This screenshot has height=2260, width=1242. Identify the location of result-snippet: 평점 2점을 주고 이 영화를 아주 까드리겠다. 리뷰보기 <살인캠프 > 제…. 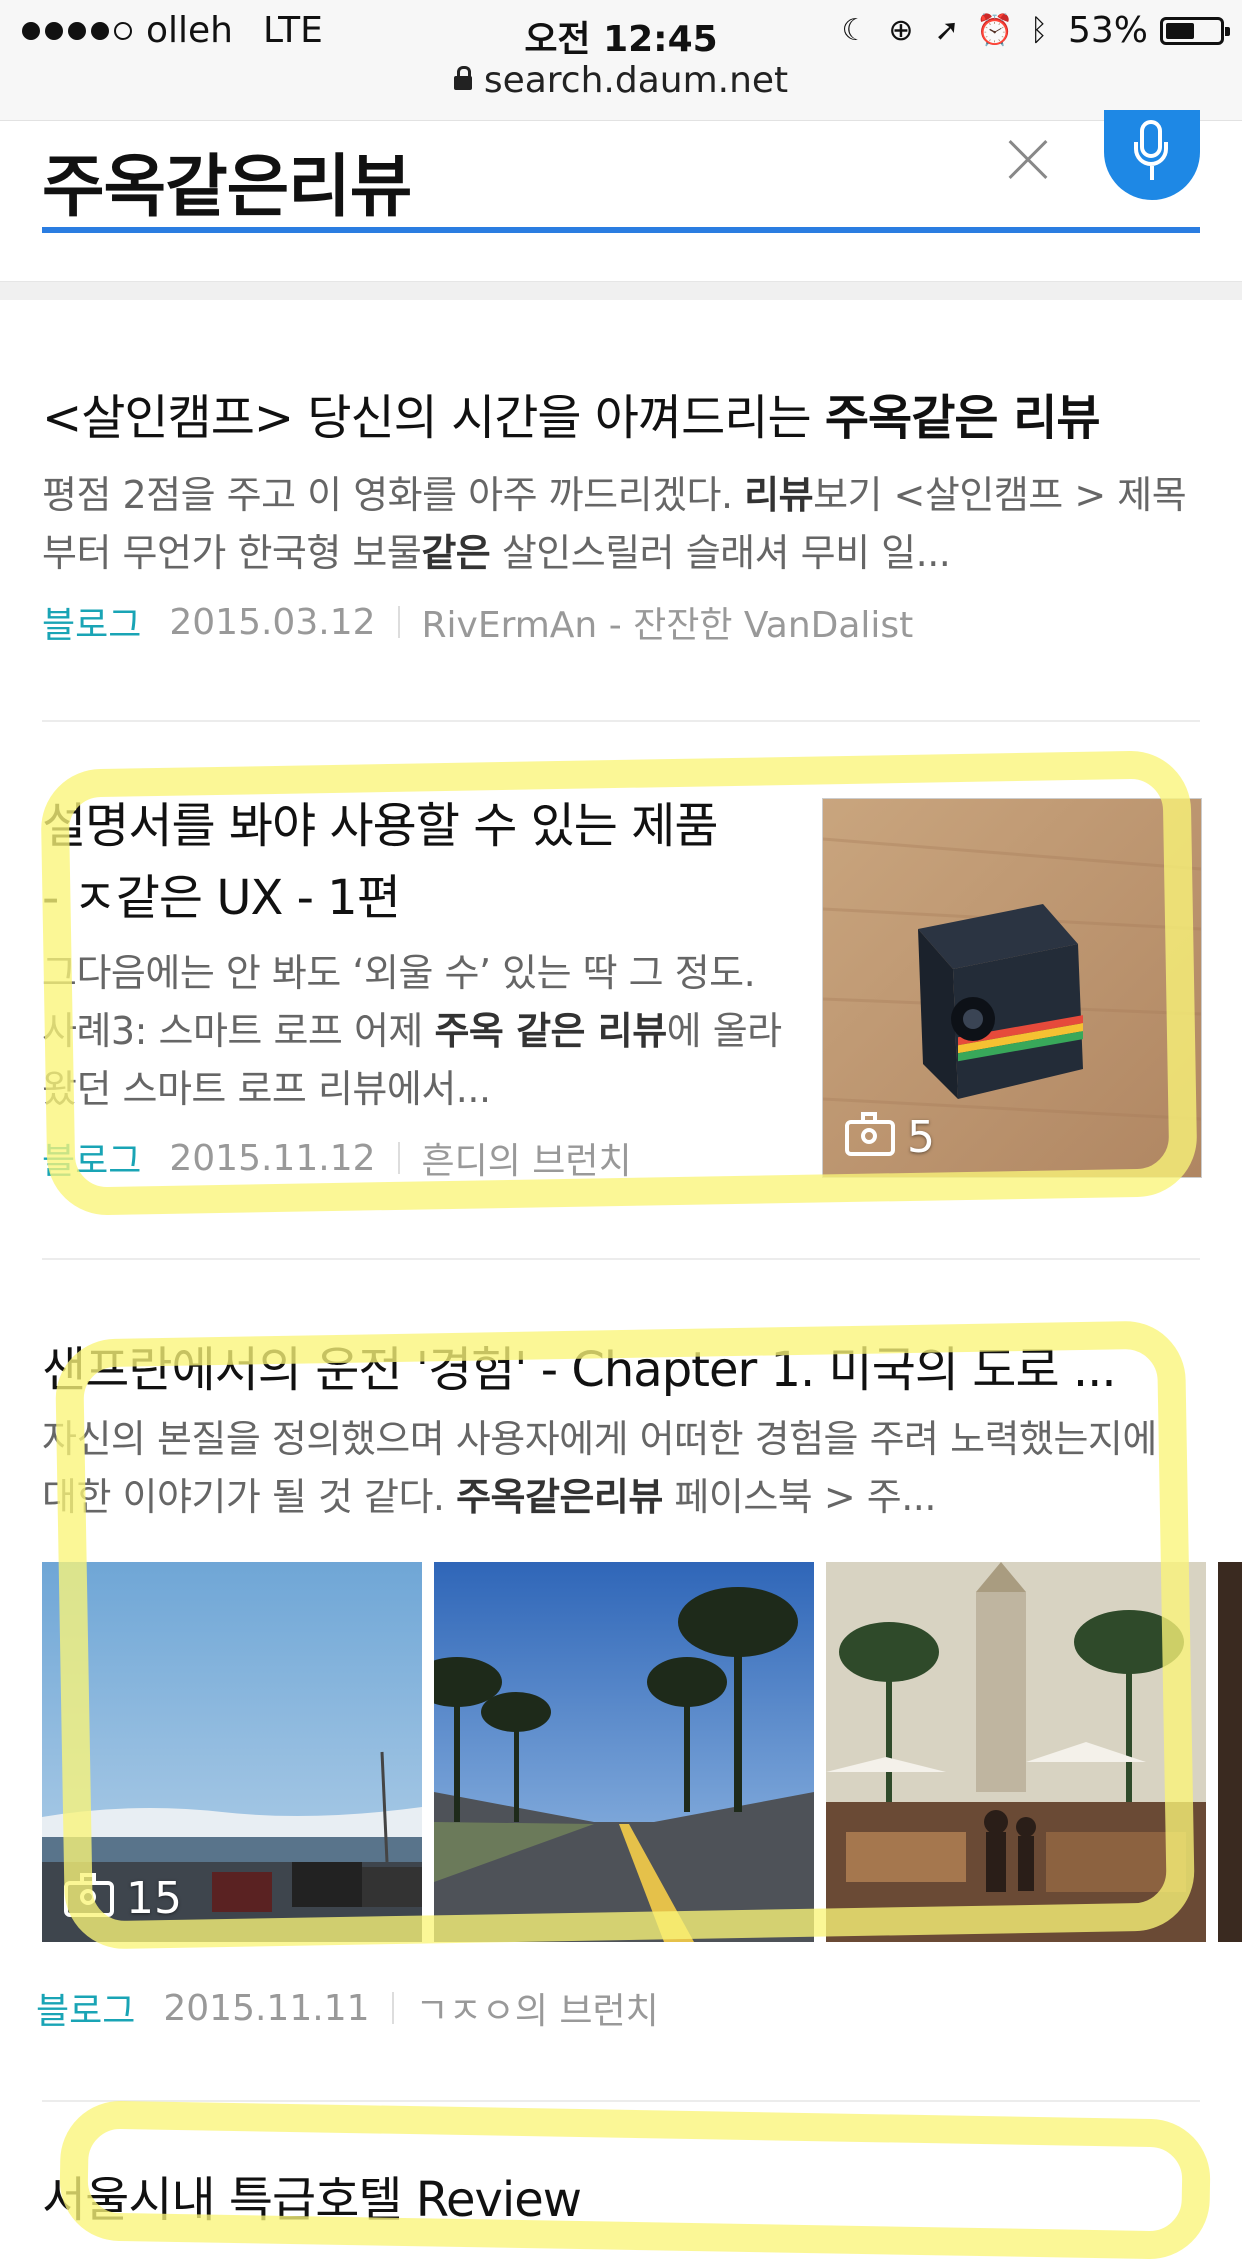
(614, 524).